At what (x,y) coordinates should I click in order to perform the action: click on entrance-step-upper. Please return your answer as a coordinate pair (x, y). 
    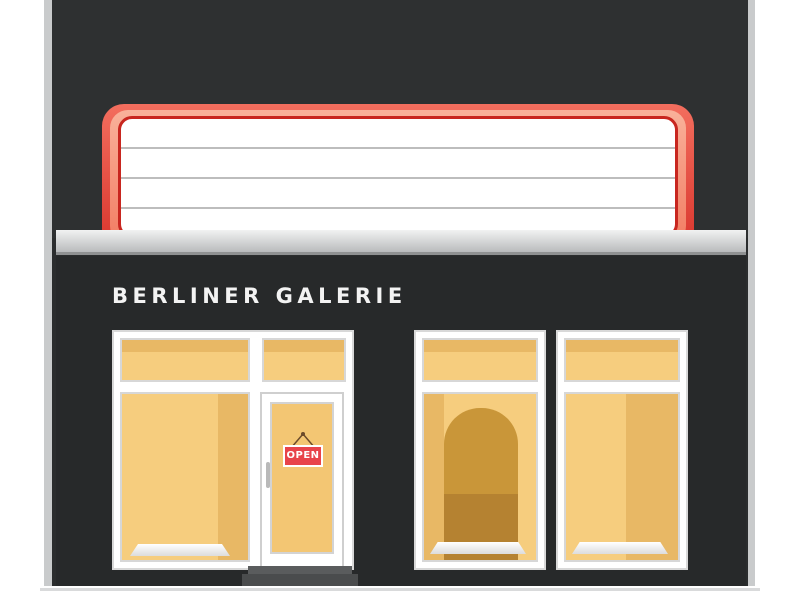
    Looking at the image, I should click on (300, 570).